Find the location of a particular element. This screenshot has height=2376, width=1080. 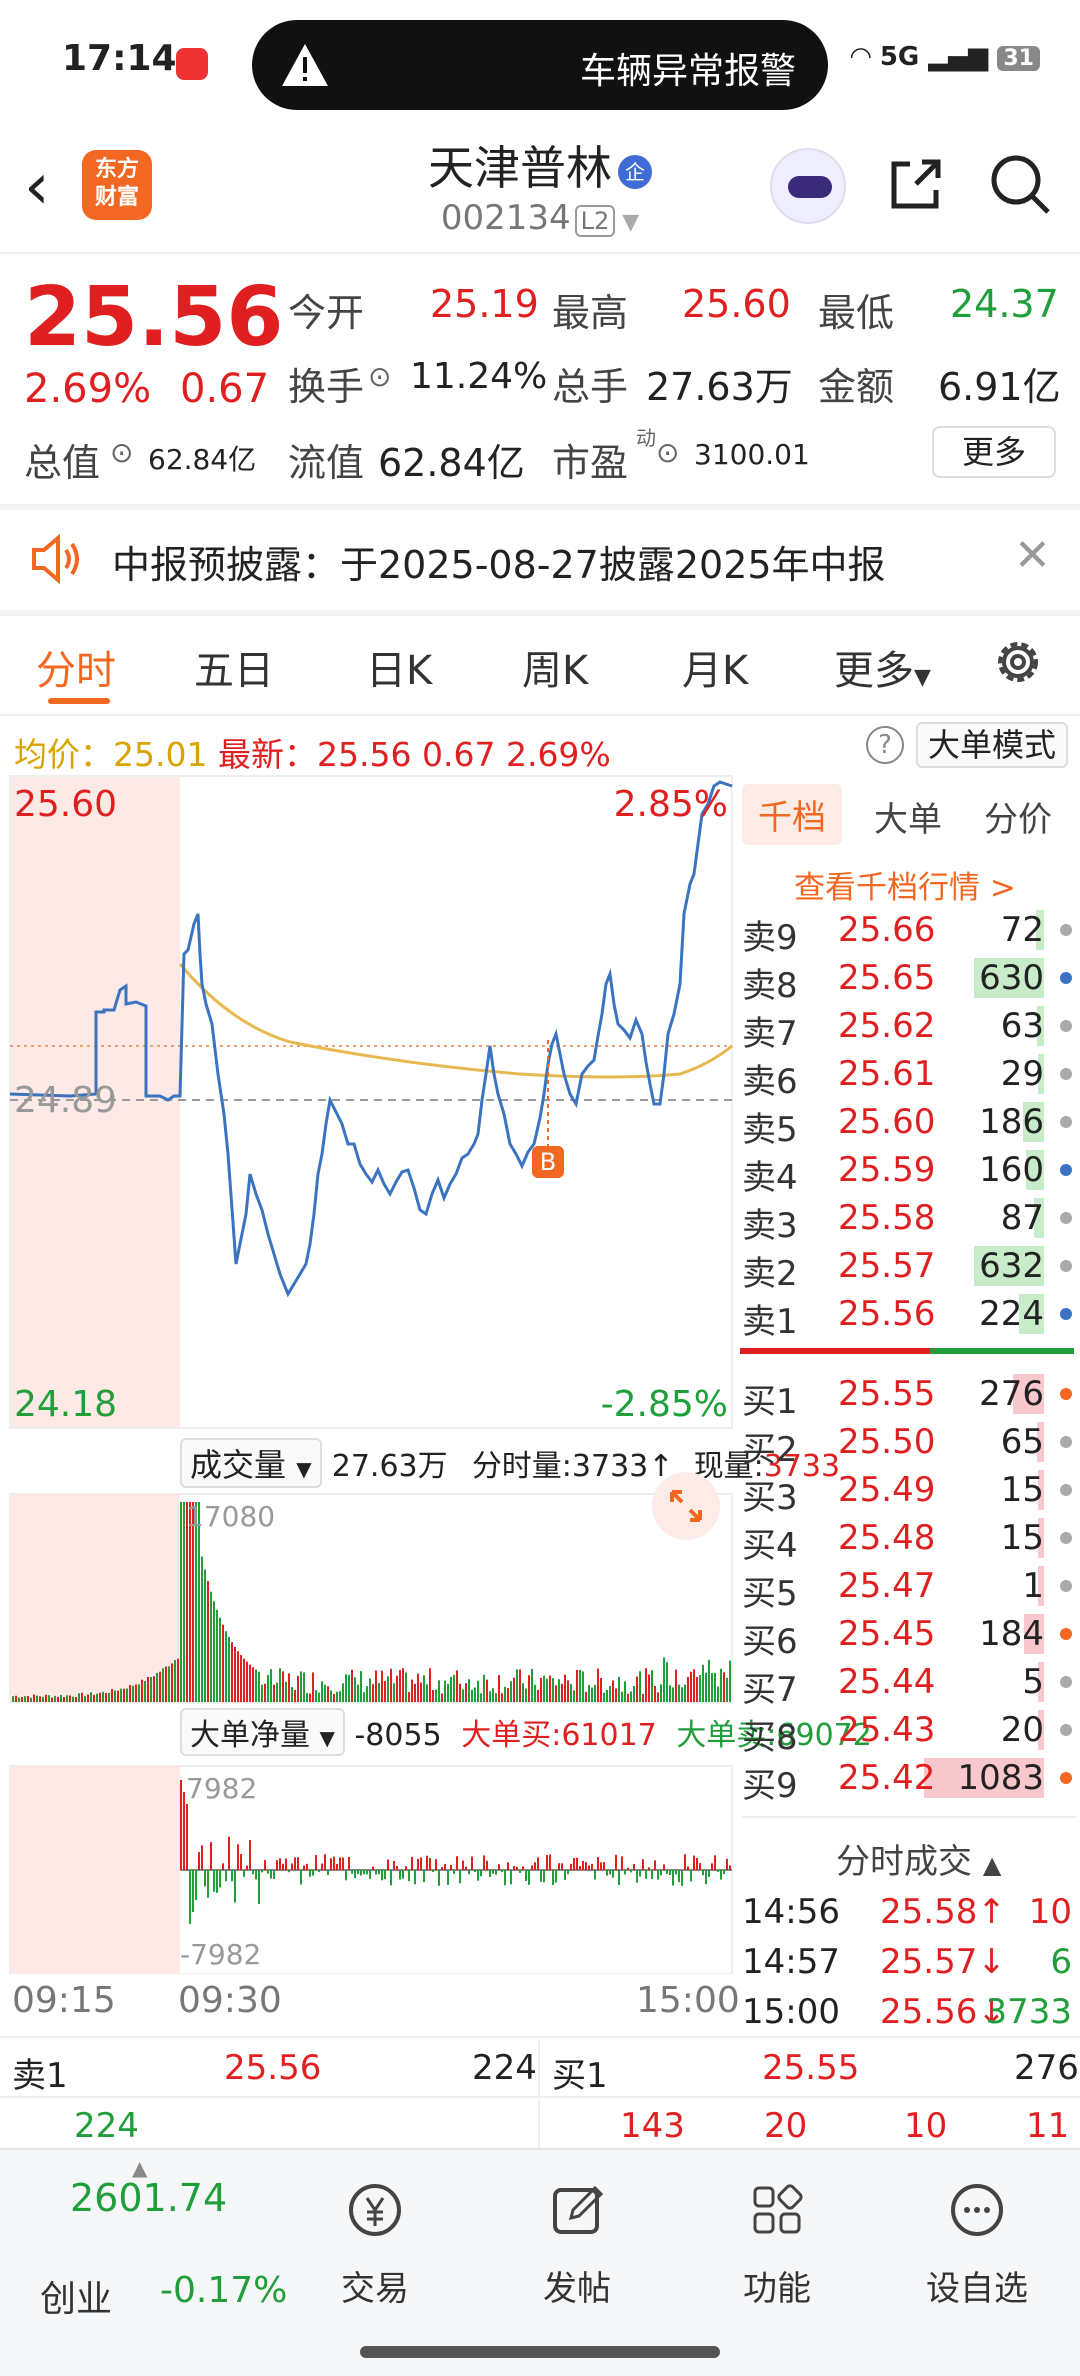

bid-price: 25.44 is located at coordinates (887, 1682).